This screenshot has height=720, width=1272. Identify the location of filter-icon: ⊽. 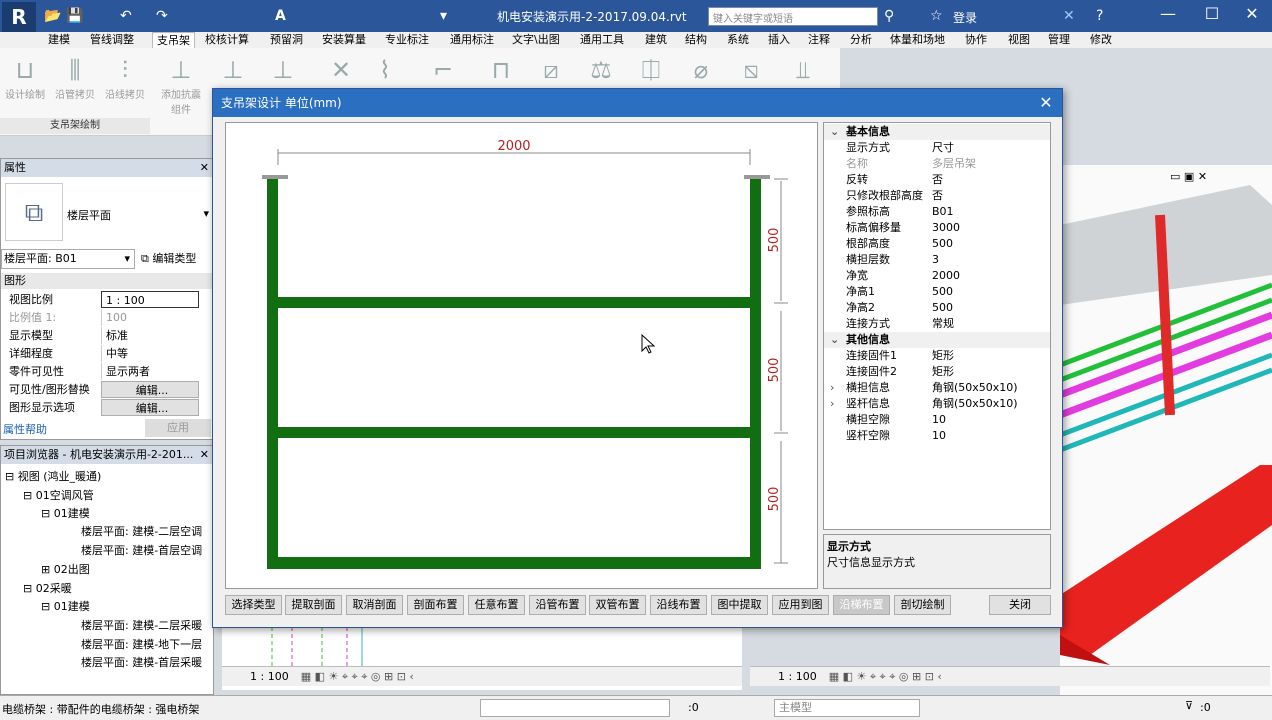
(1189, 705).